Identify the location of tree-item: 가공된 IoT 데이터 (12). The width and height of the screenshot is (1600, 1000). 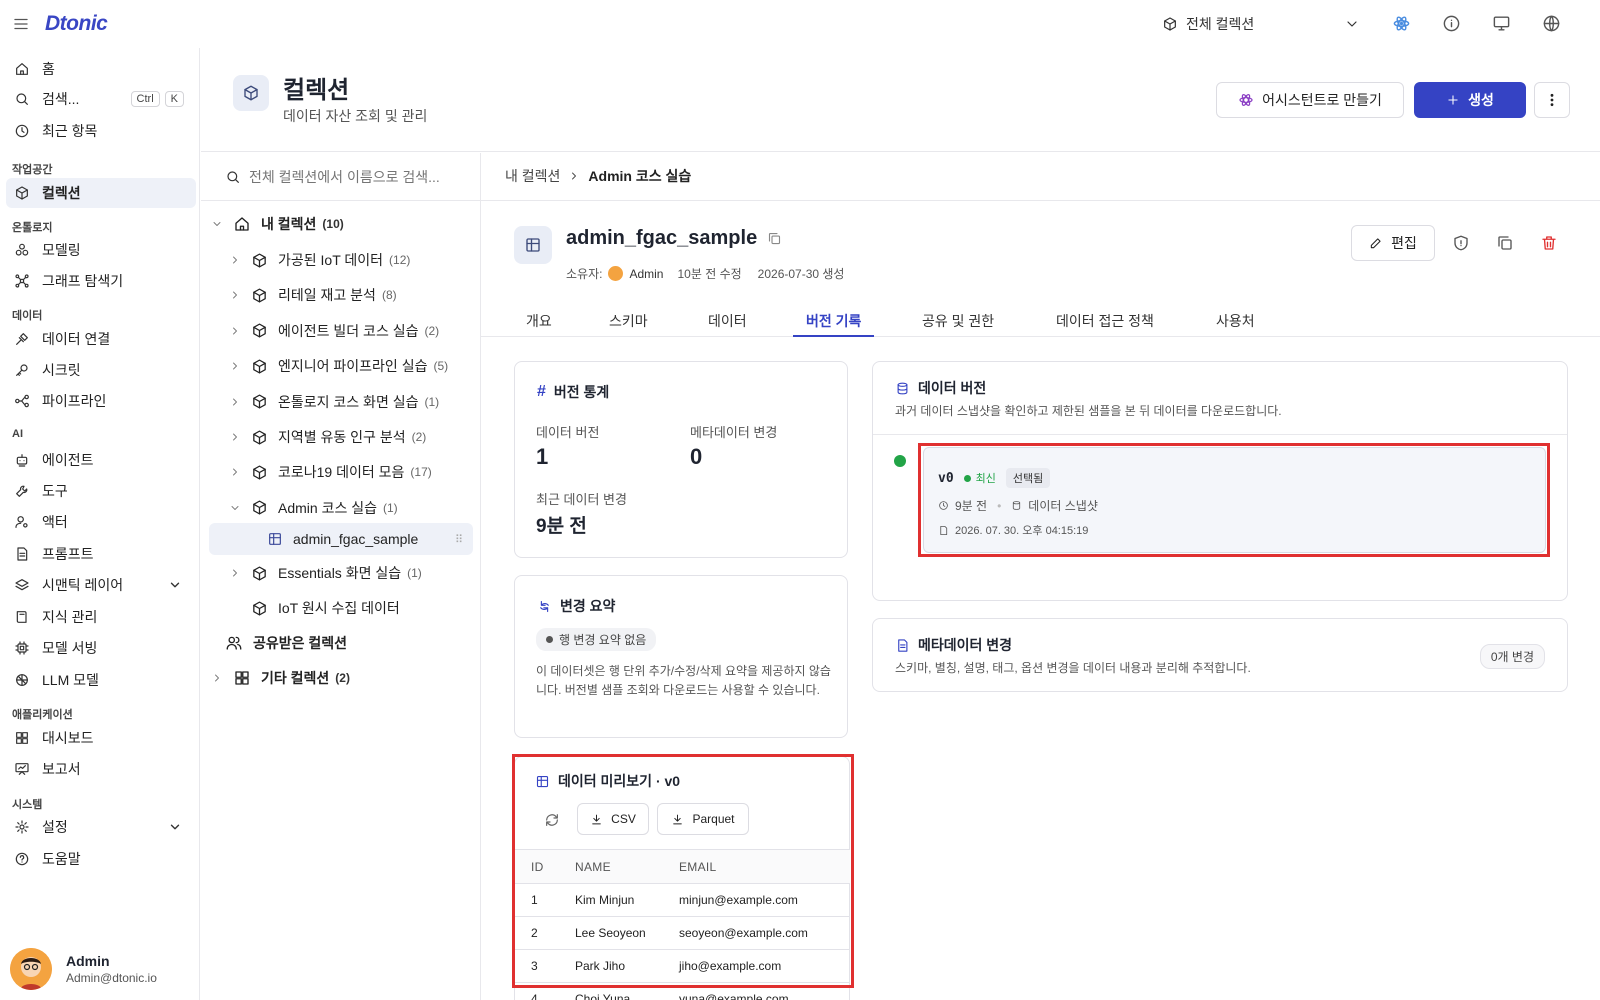
(350, 260).